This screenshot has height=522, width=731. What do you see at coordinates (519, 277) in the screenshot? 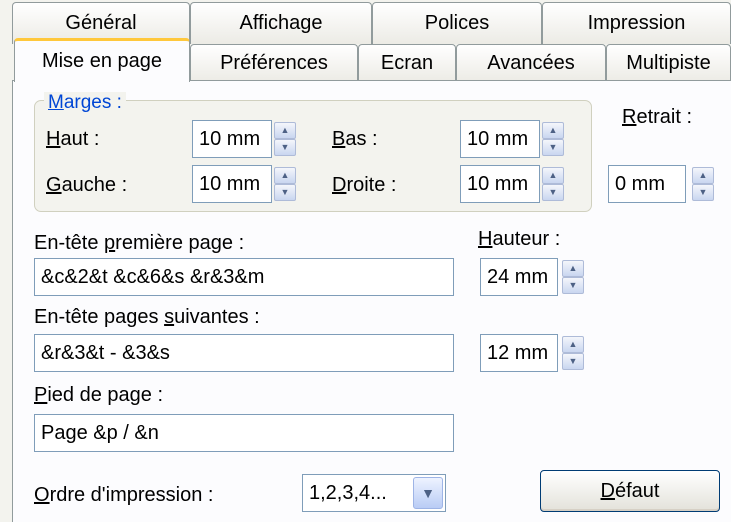
I see `header-first-height-input: 24 mm` at bounding box center [519, 277].